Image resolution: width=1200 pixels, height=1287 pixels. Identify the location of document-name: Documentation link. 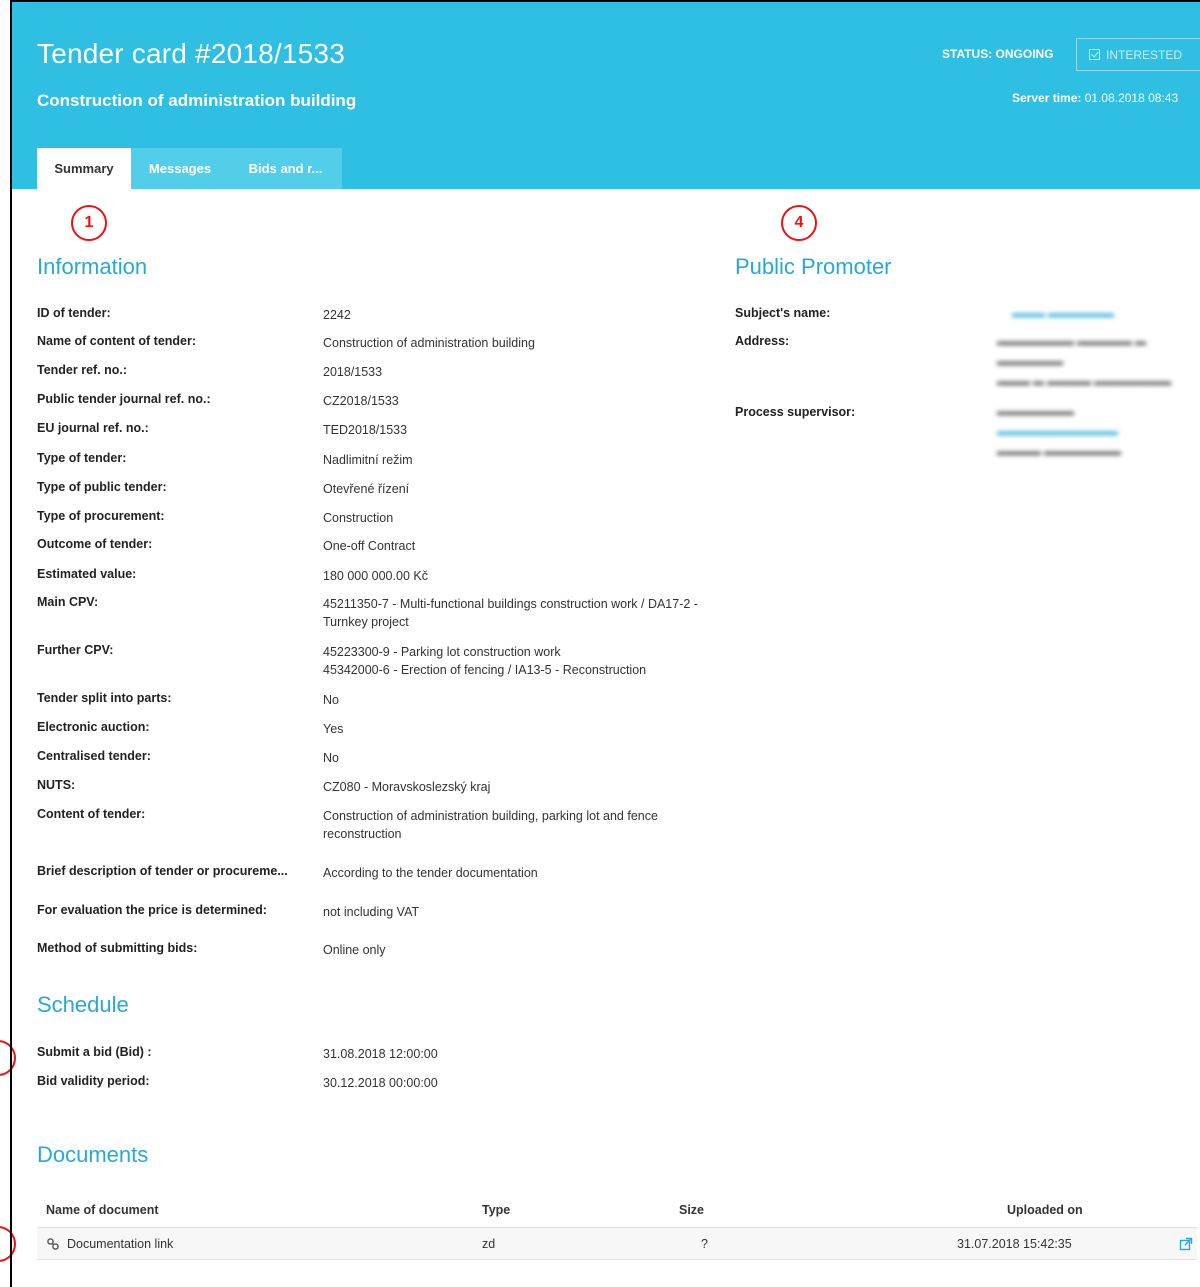
(120, 1244).